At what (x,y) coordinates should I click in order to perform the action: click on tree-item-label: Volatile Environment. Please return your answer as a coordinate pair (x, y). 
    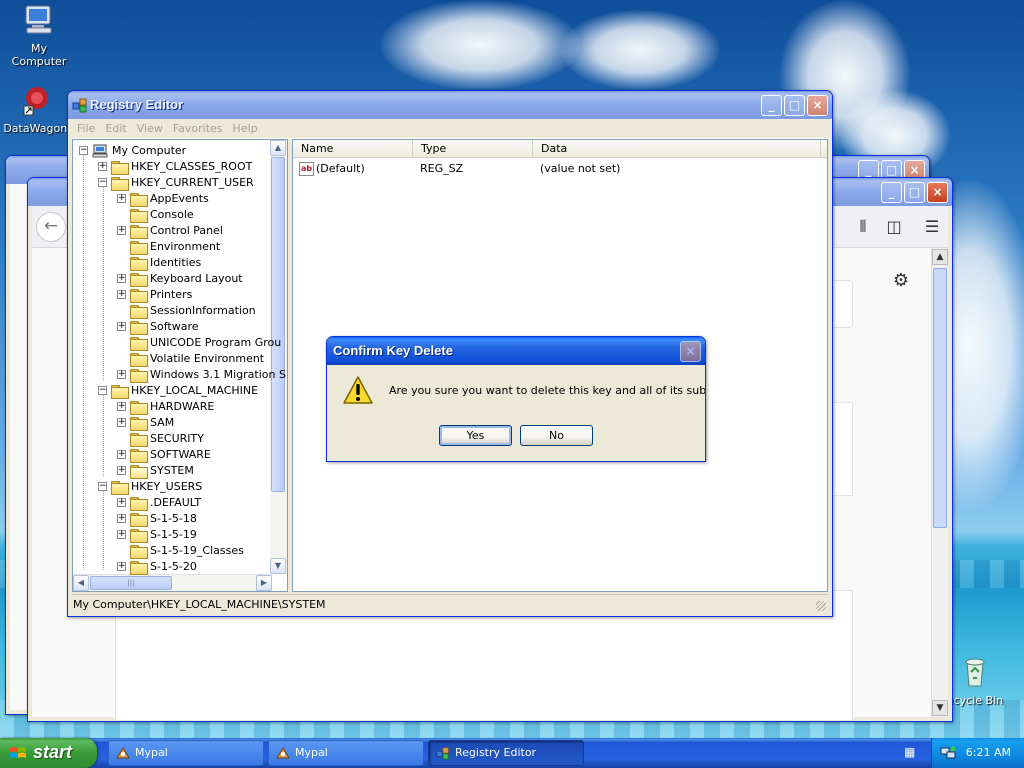
    Looking at the image, I should click on (207, 358).